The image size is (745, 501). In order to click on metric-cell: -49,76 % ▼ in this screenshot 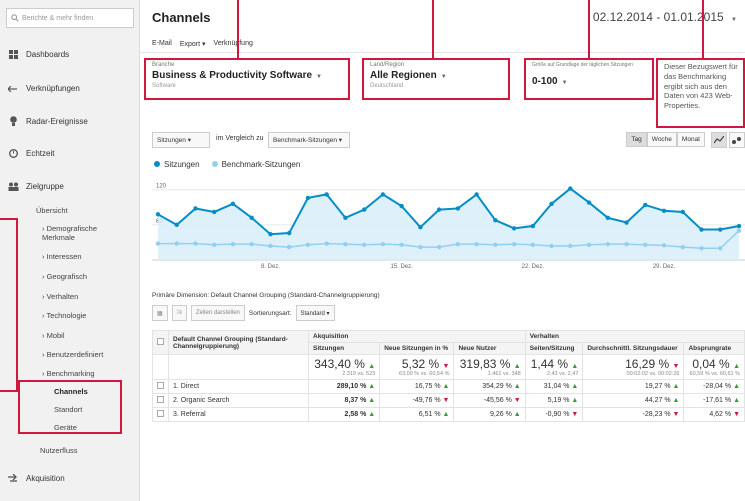, I will do `click(417, 400)`.